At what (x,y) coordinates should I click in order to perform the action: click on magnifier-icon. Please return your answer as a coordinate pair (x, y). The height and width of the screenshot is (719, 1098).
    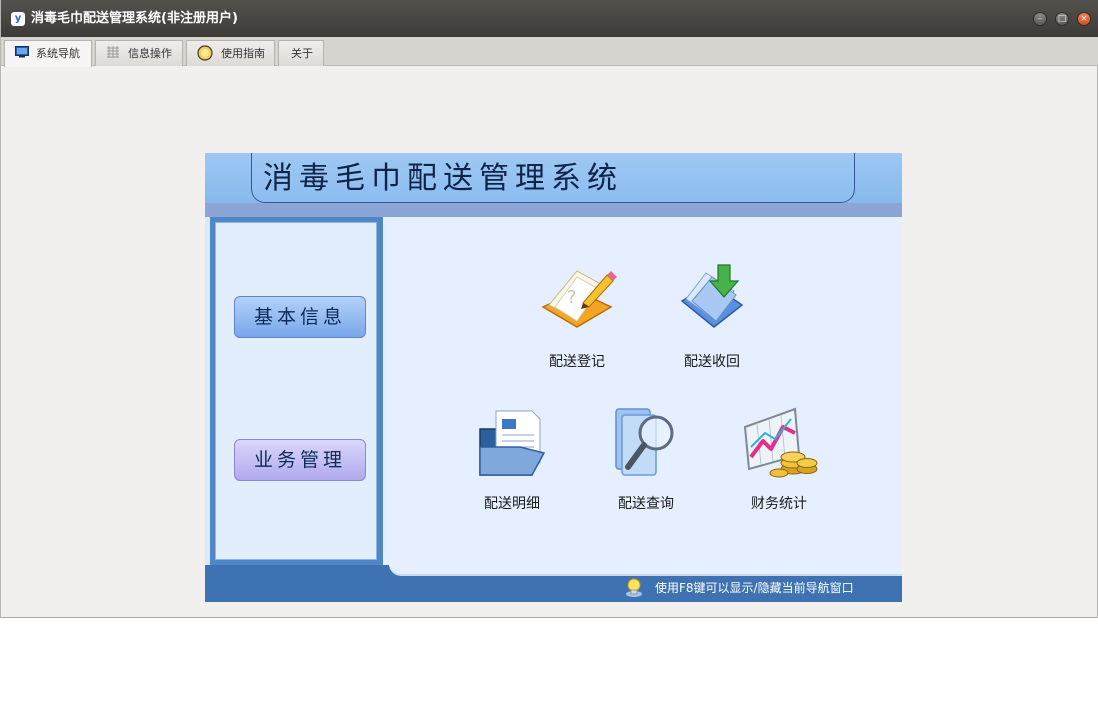
    Looking at the image, I should click on (644, 442).